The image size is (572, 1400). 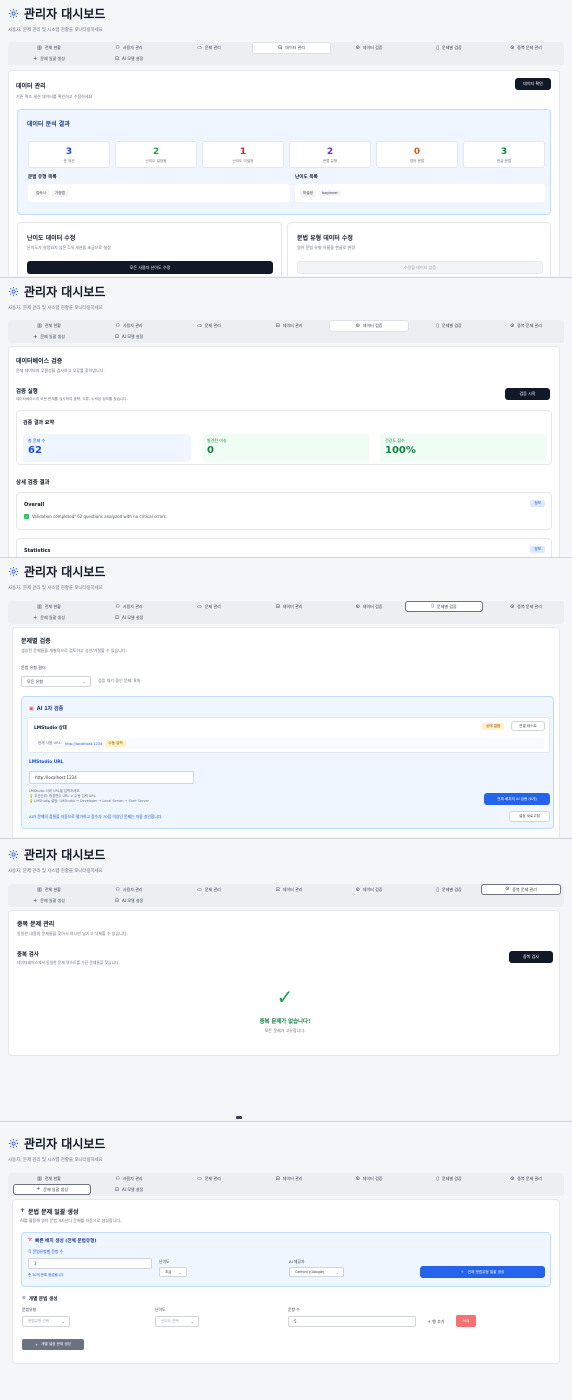 What do you see at coordinates (111, 777) in the screenshot?
I see `lmstudio-url-input: http://localhost:1234` at bounding box center [111, 777].